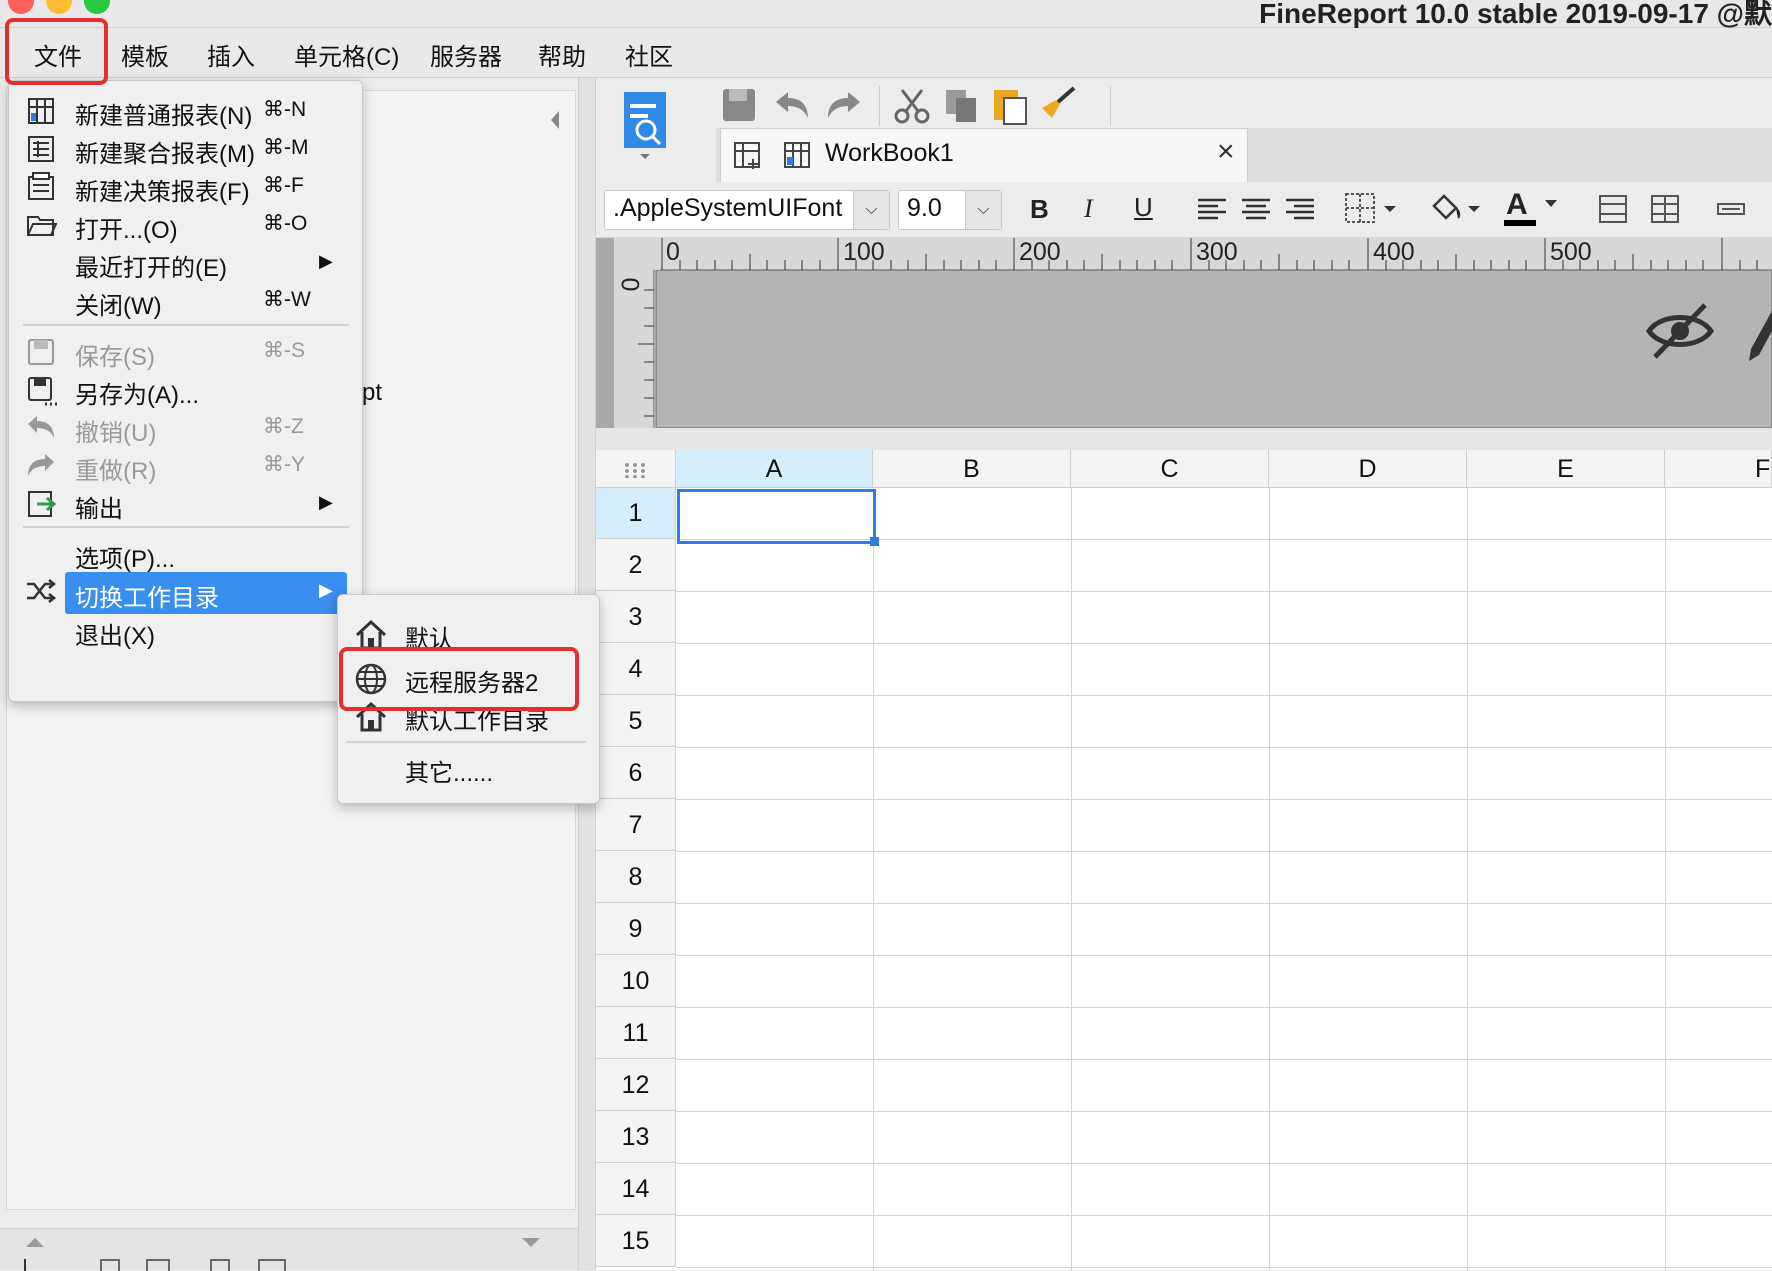  I want to click on font-family-select: .AppleSystemUIFont ⌵, so click(747, 210).